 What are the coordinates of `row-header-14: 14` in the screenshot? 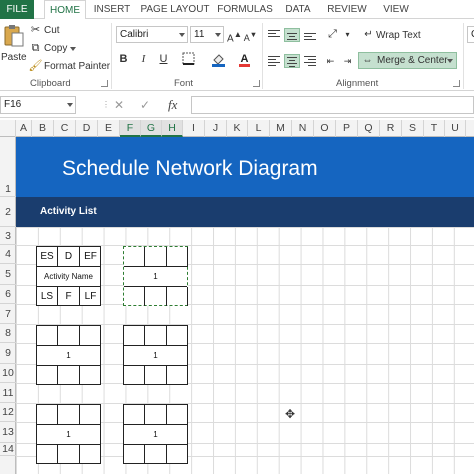 It's located at (8, 449).